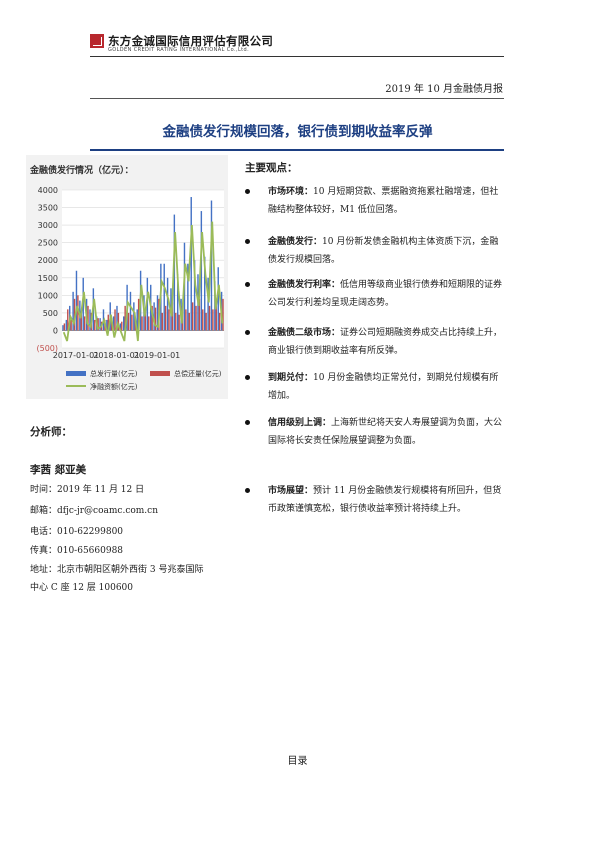 The image size is (595, 842). I want to click on summary-item-label: 到期兑付：, so click(291, 378).